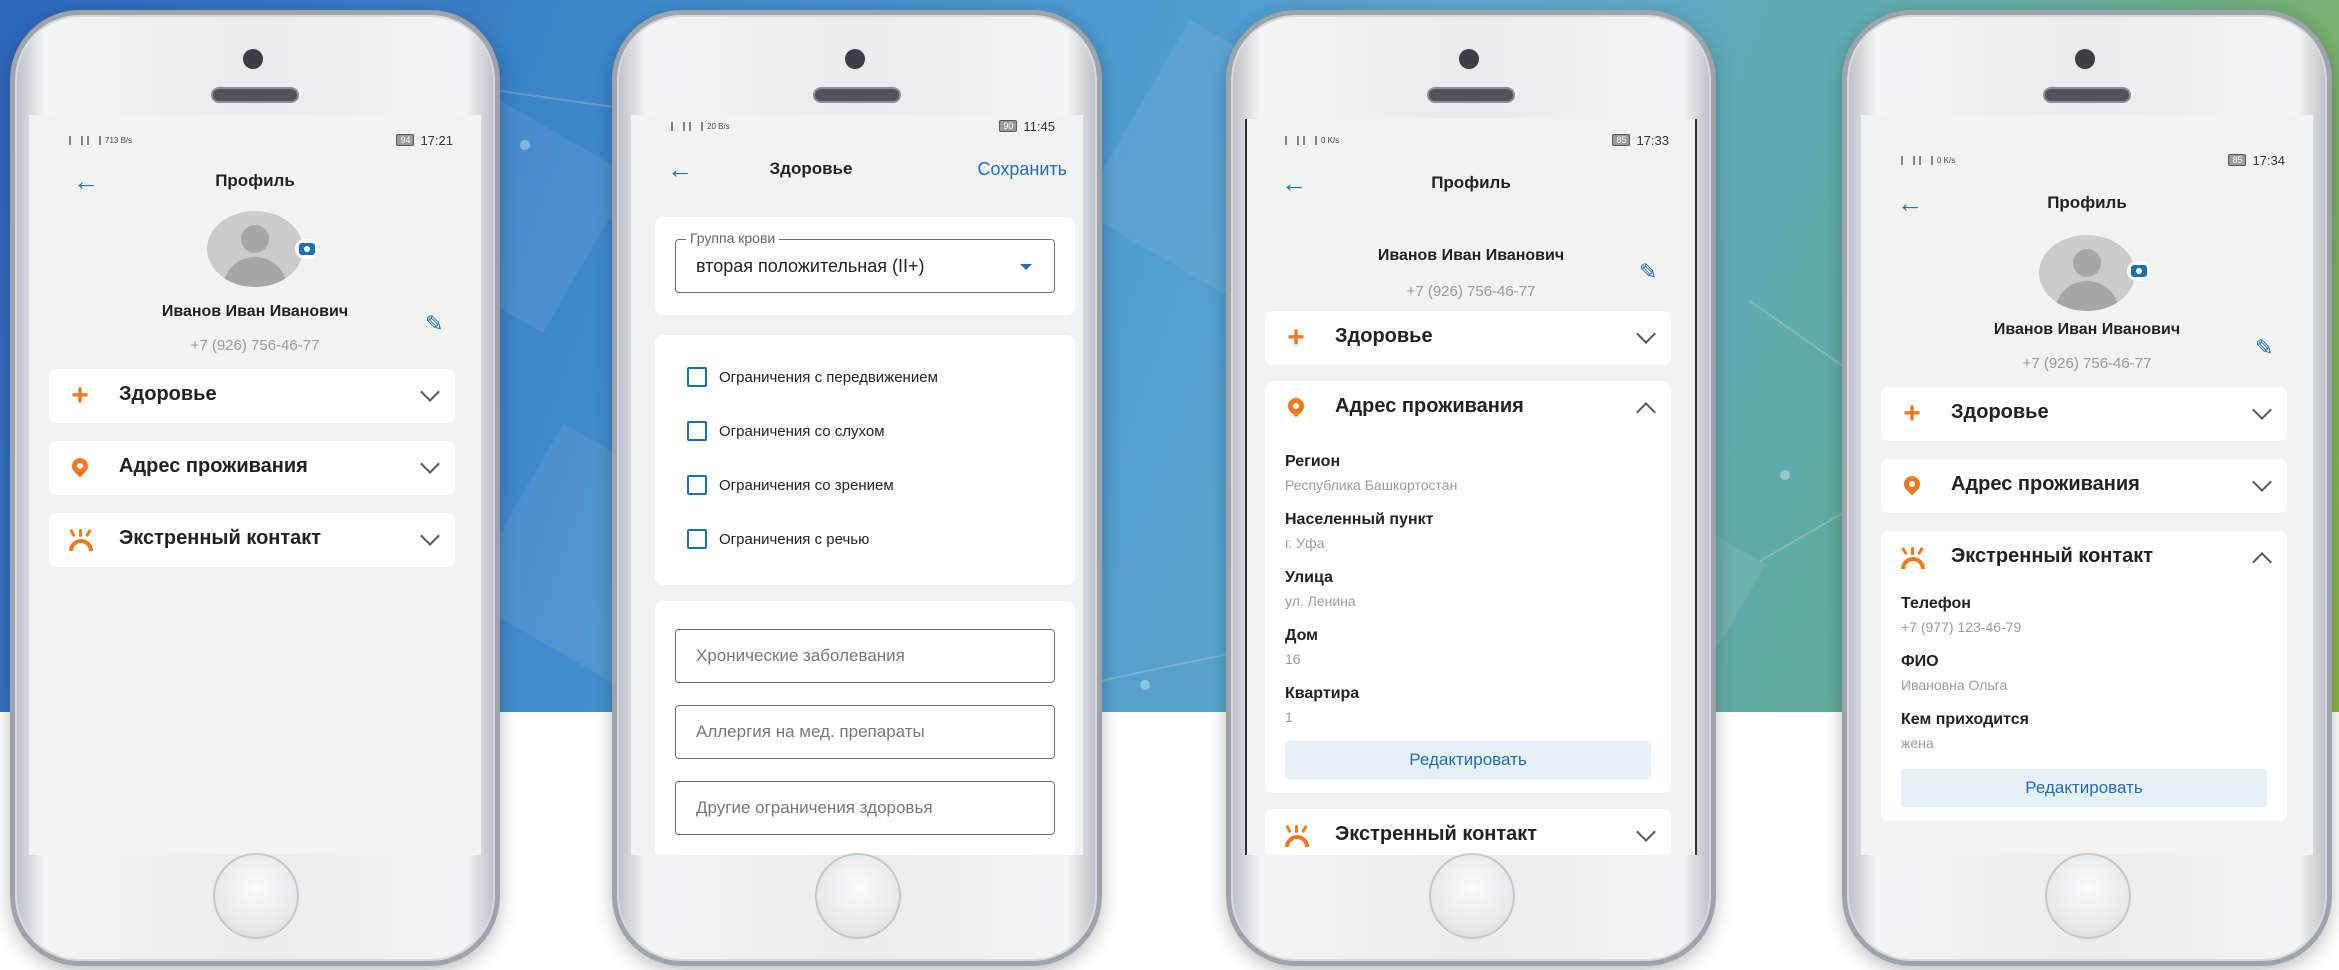 Image resolution: width=2339 pixels, height=970 pixels. What do you see at coordinates (1305, 543) in the screenshot?
I see `field-value: г. Уфа` at bounding box center [1305, 543].